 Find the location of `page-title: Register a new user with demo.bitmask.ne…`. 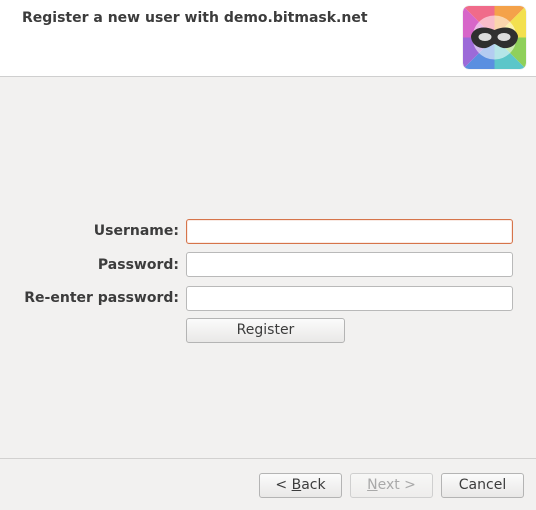

page-title: Register a new user with demo.bitmask.ne… is located at coordinates (195, 18).